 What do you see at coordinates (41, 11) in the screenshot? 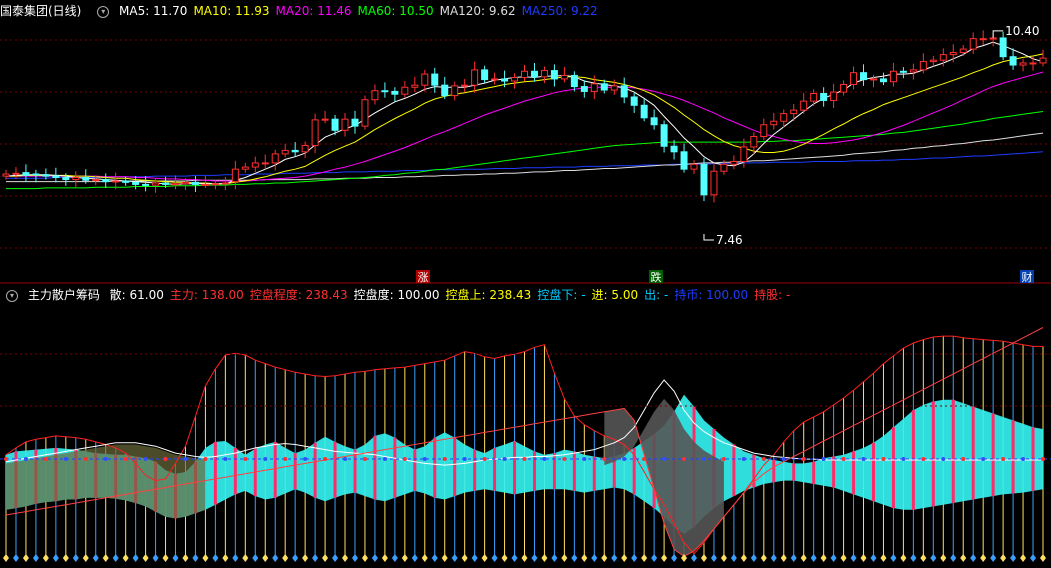
I see `chart-title: 国泰集团(日线)` at bounding box center [41, 11].